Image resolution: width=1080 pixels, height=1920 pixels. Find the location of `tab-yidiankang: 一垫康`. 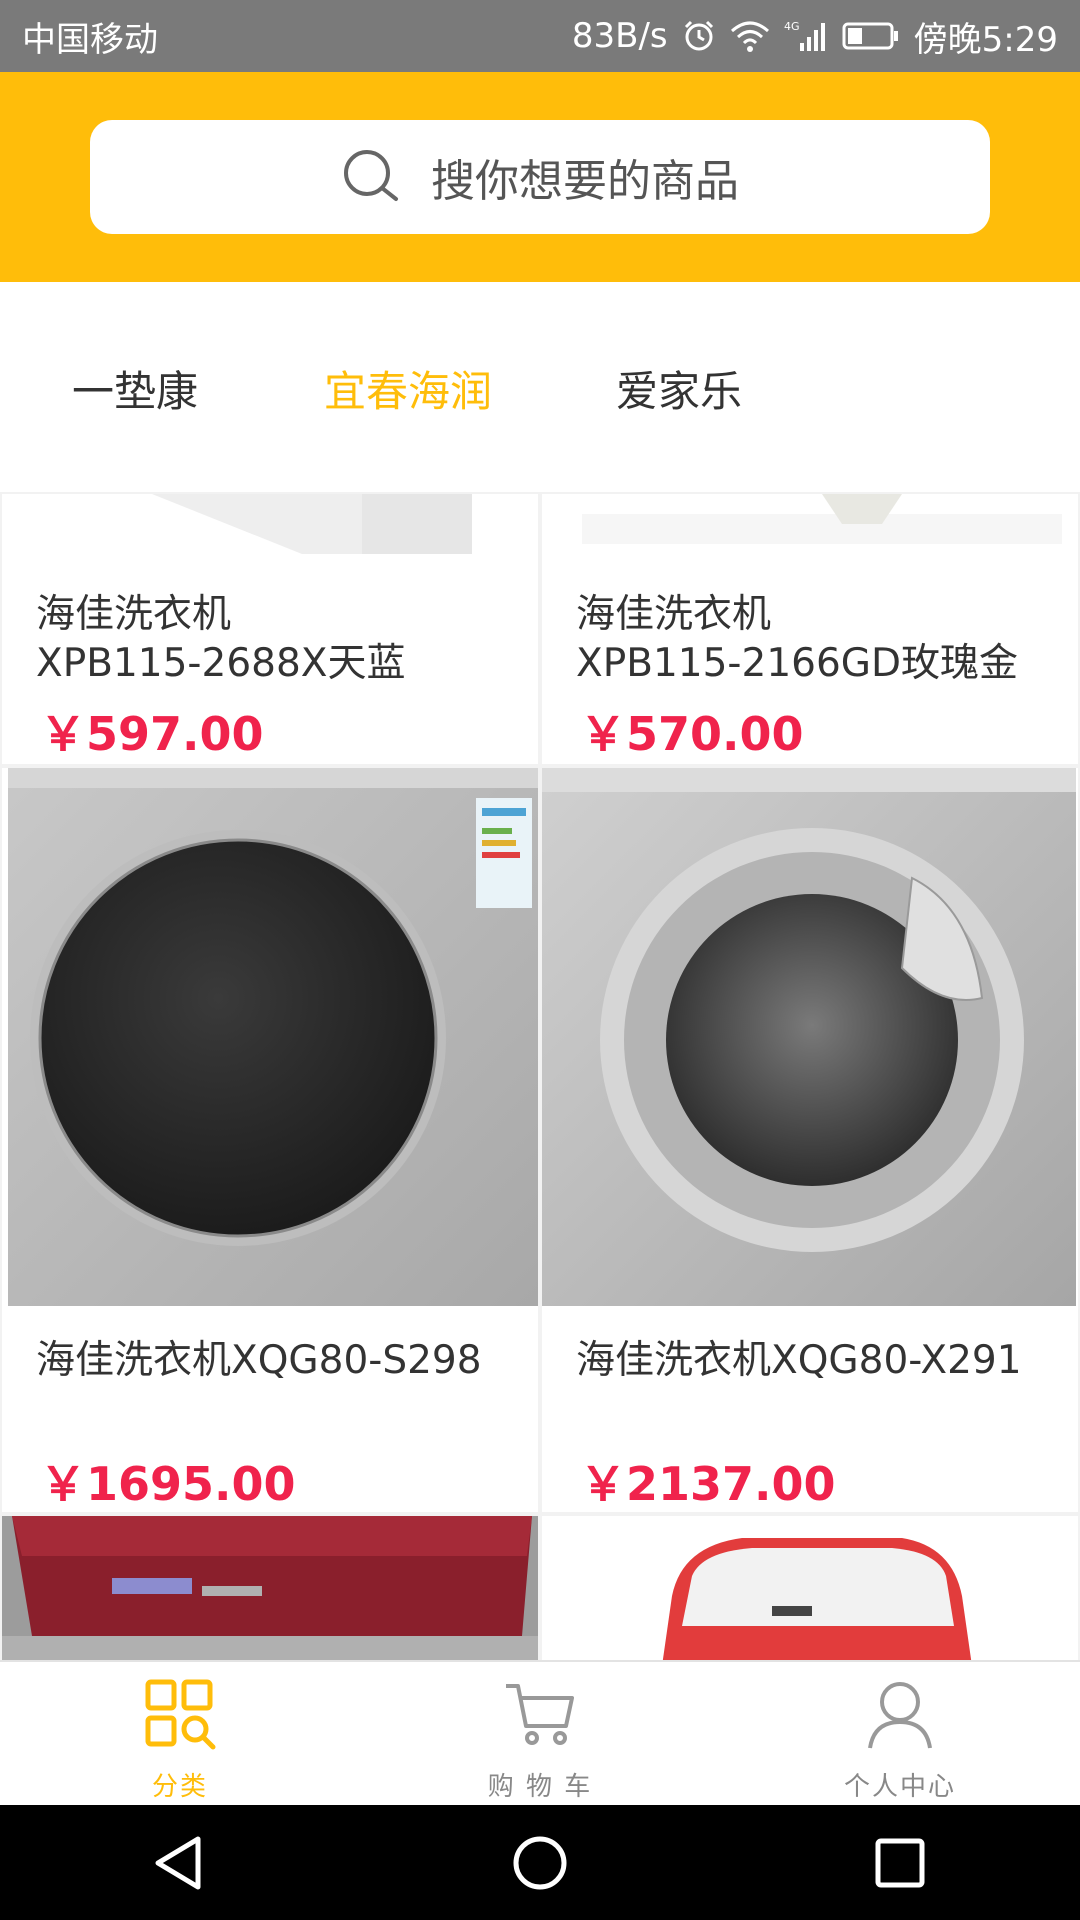

tab-yidiankang: 一垫康 is located at coordinates (135, 388).